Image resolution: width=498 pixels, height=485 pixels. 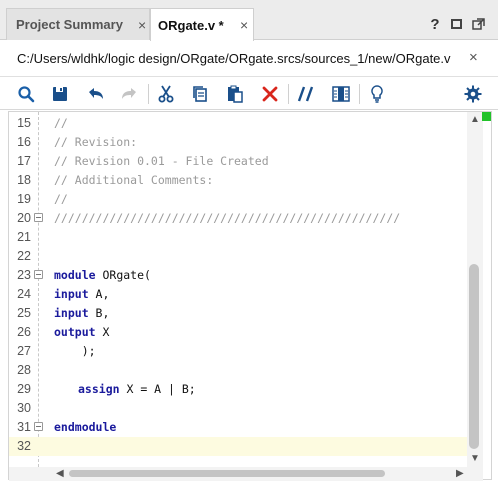 What do you see at coordinates (191, 25) in the screenshot?
I see `tab-label: ORgate.v *` at bounding box center [191, 25].